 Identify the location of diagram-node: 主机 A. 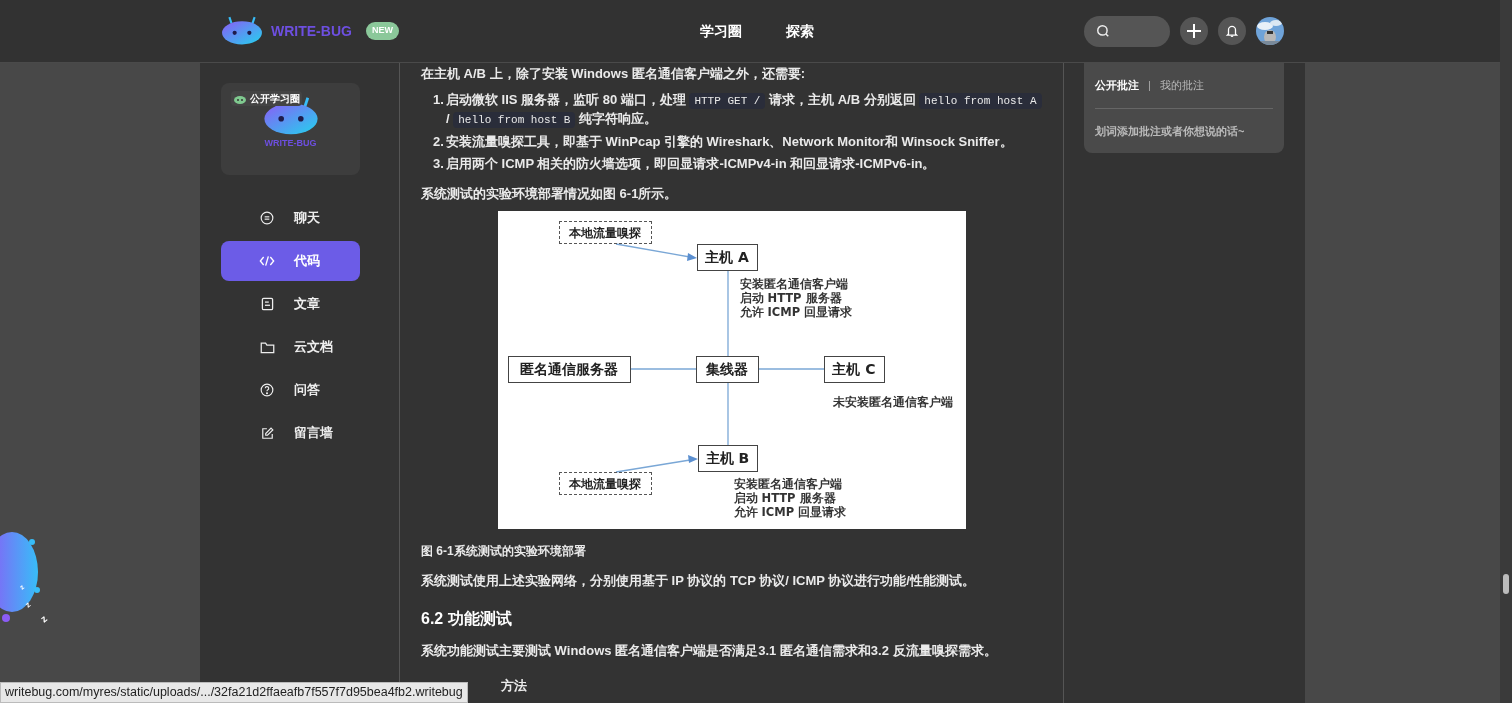
(727, 257).